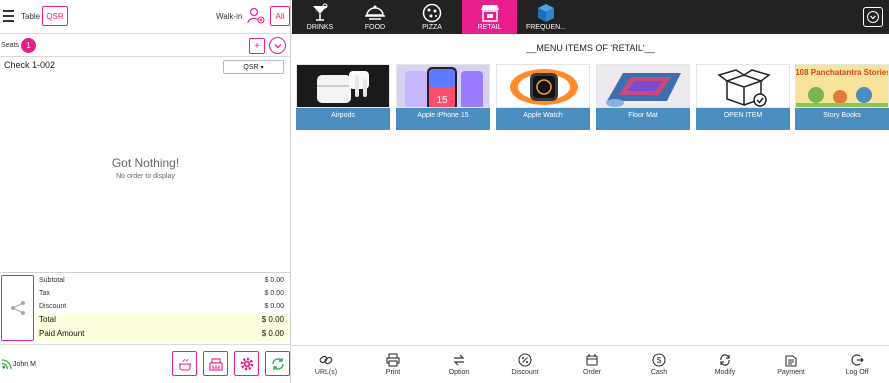 The image size is (889, 383). What do you see at coordinates (525, 360) in the screenshot?
I see `percent-icon` at bounding box center [525, 360].